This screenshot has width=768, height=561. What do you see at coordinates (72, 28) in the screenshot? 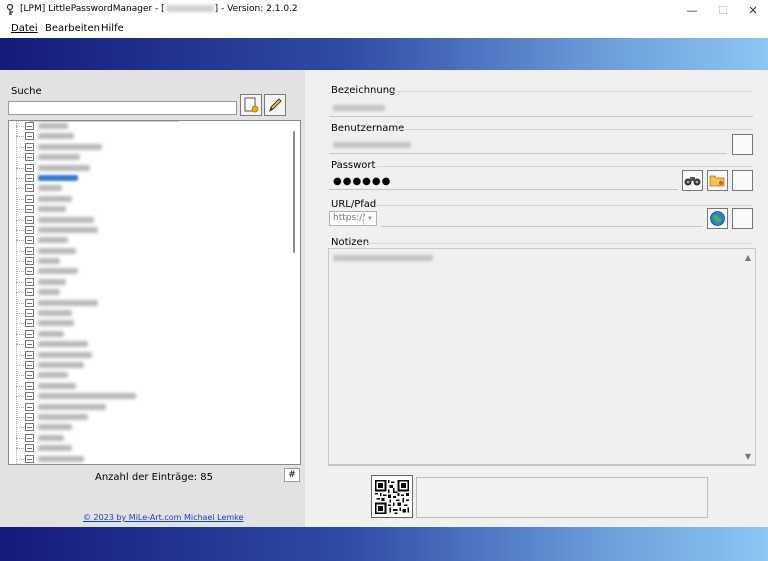
I see `menu-bearbeiten: Bearbeiten` at bounding box center [72, 28].